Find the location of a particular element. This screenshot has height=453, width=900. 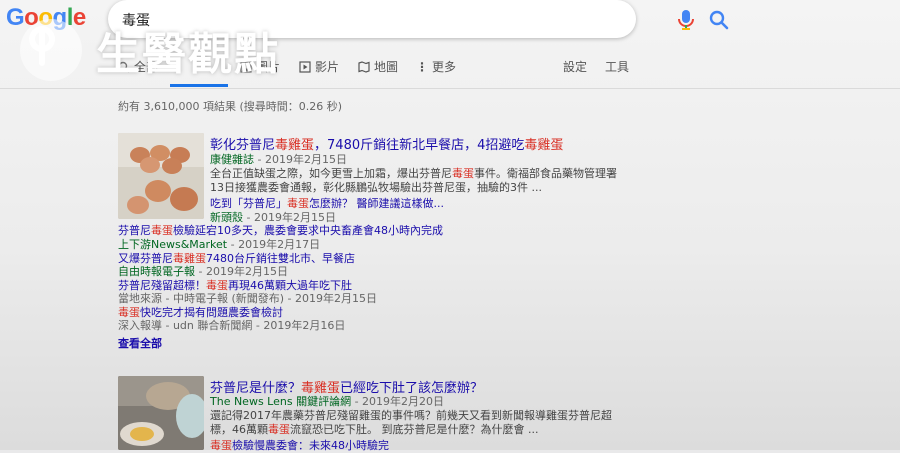

egg-image is located at coordinates (161, 413).